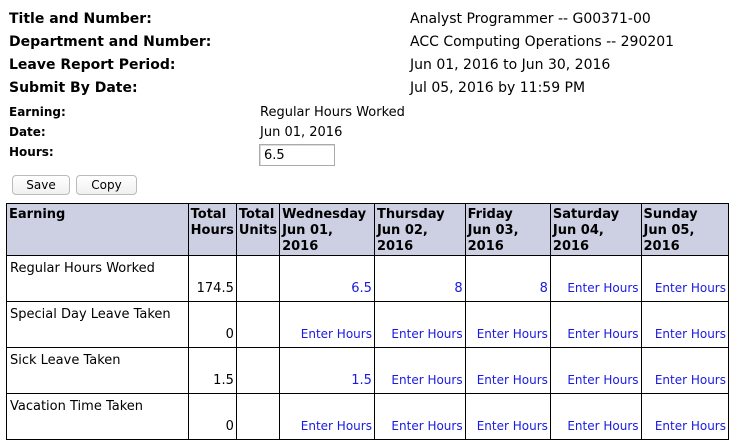  I want to click on title-label: Title and Number:, so click(80, 19).